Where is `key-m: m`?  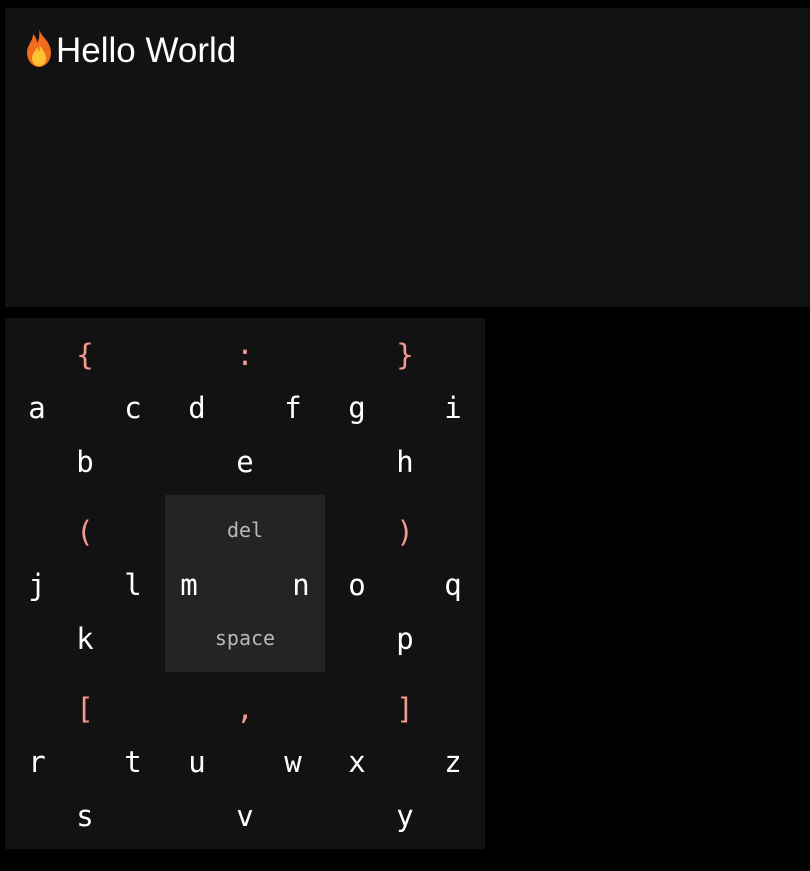
key-m: m is located at coordinates (188, 585).